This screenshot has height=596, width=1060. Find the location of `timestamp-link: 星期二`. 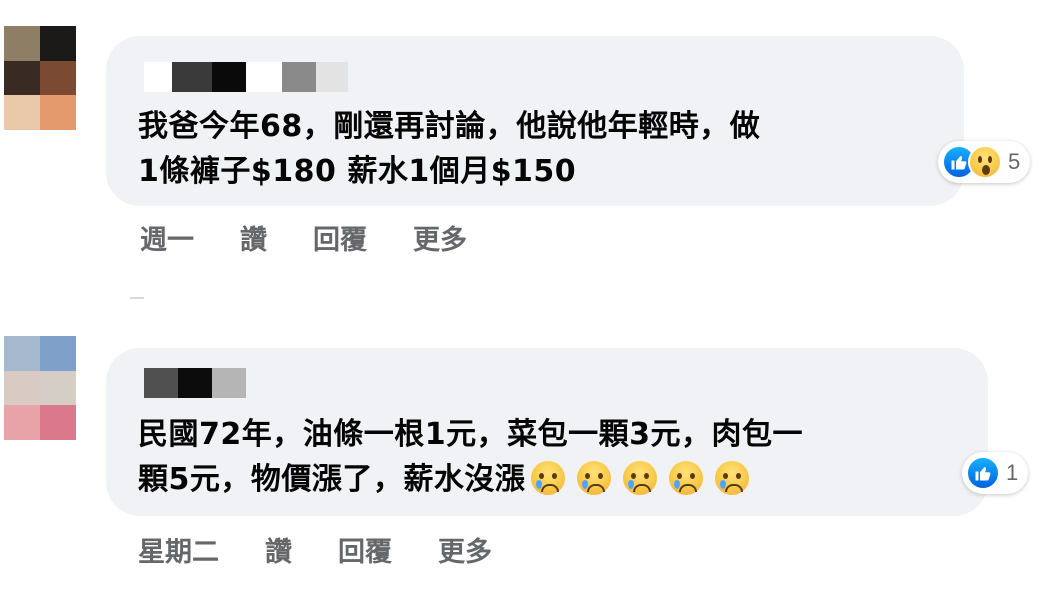

timestamp-link: 星期二 is located at coordinates (178, 549).